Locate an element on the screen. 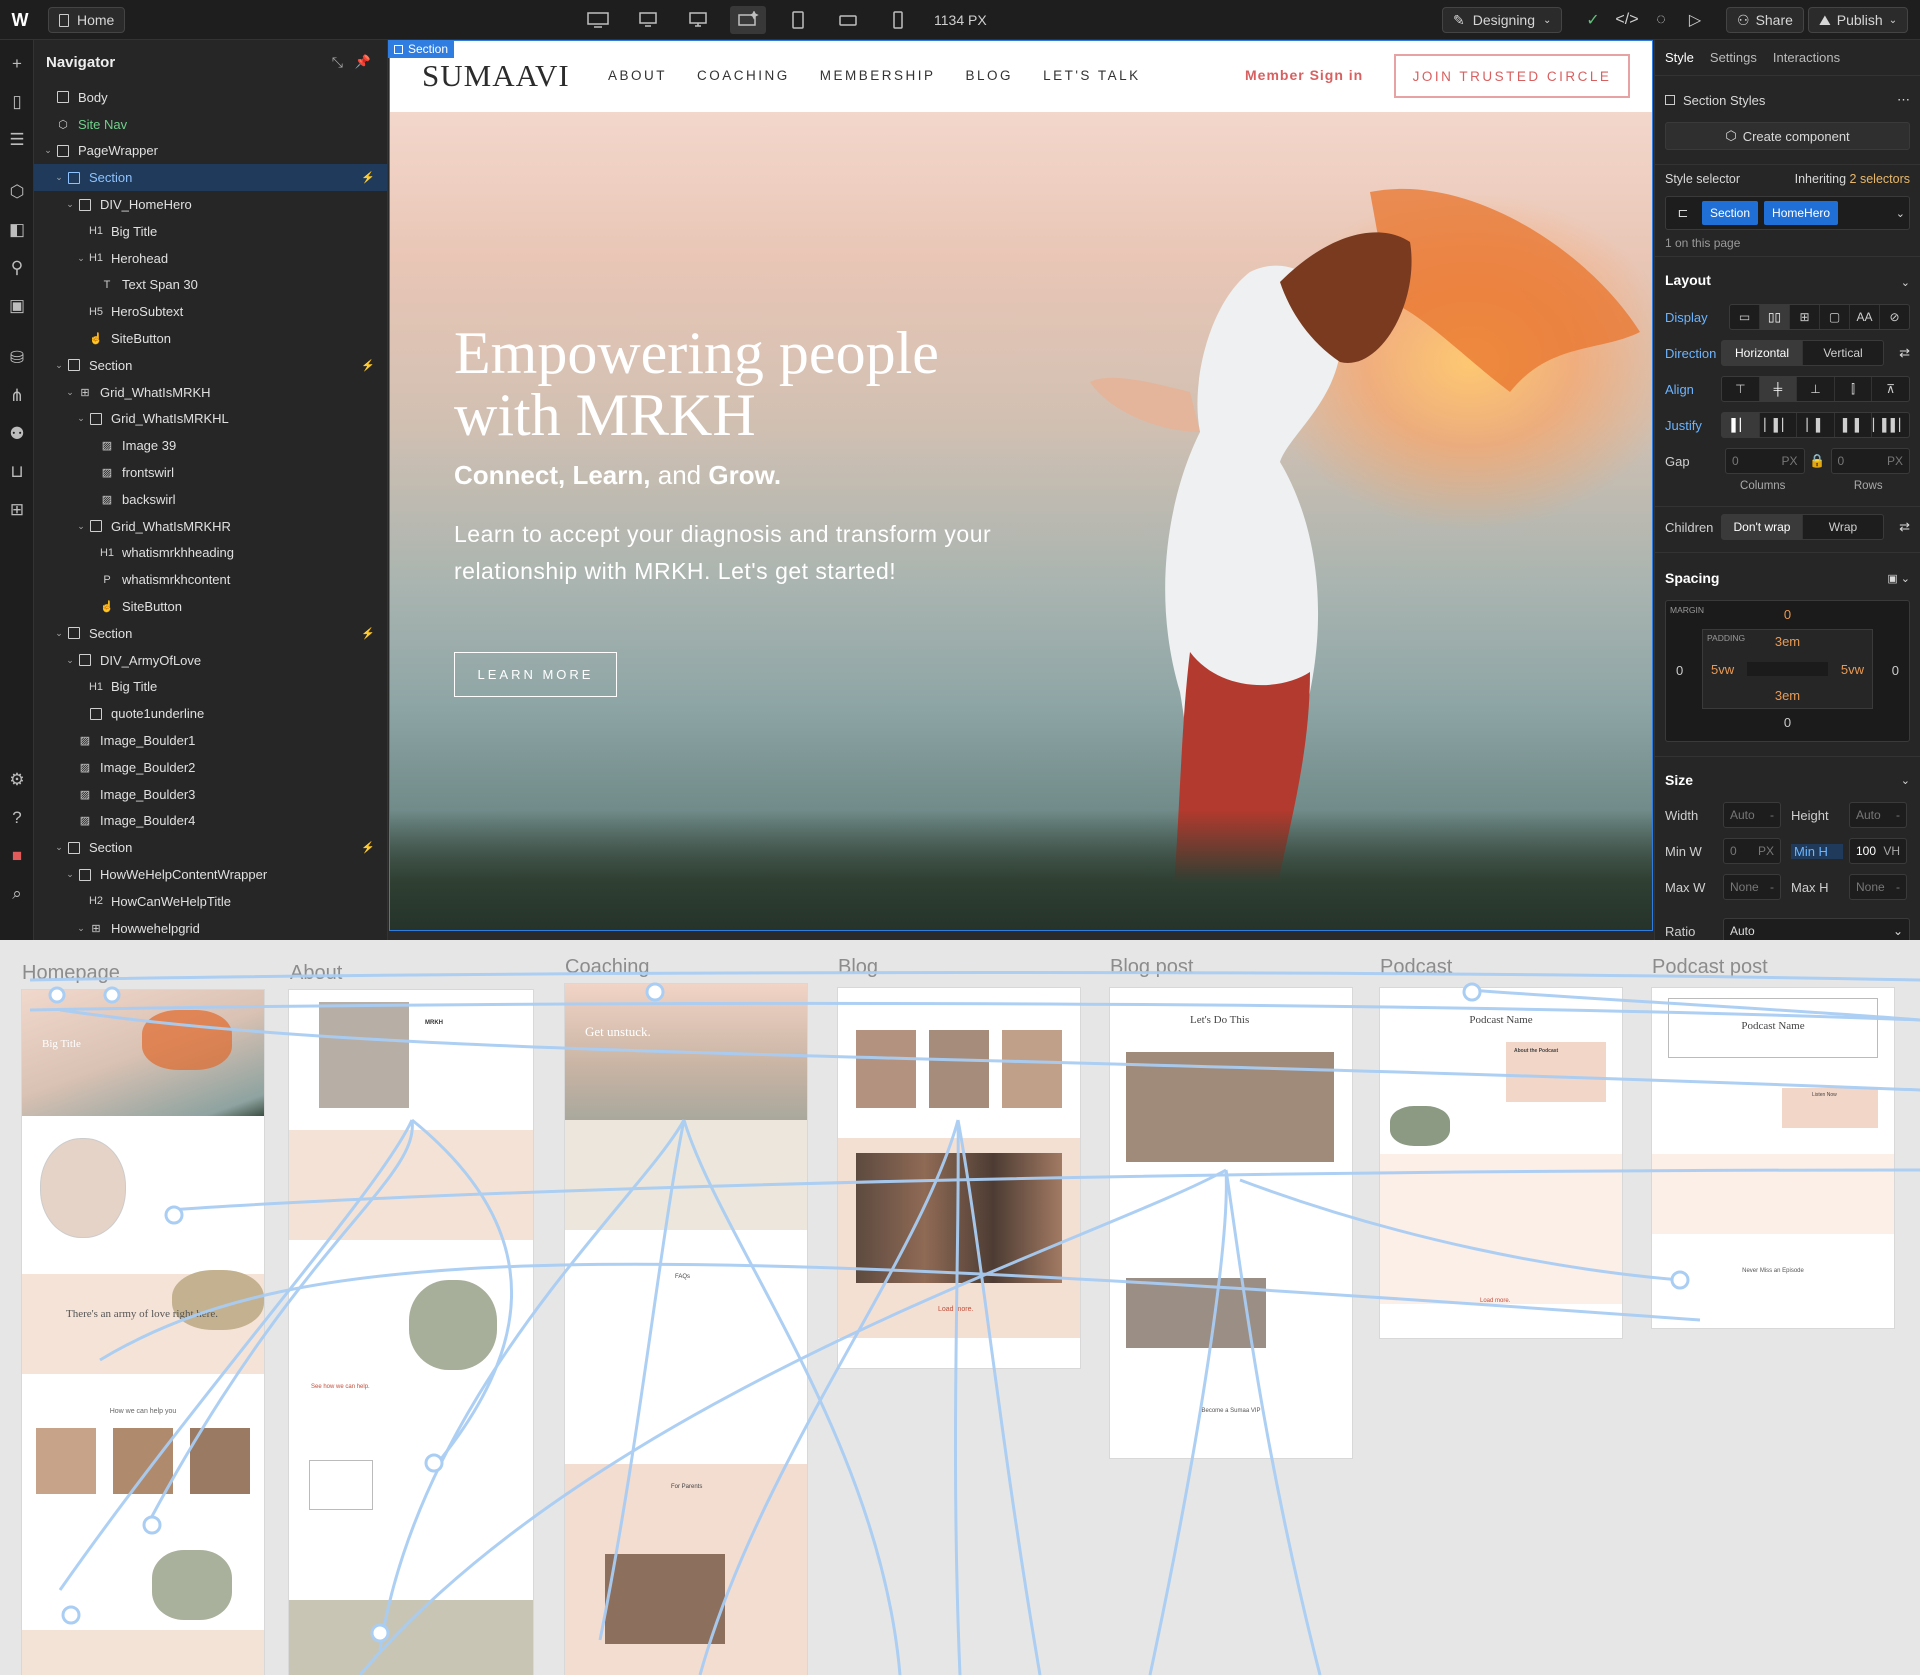 The image size is (1920, 1675). display-inline-block-icon: ▢ is located at coordinates (1835, 317).